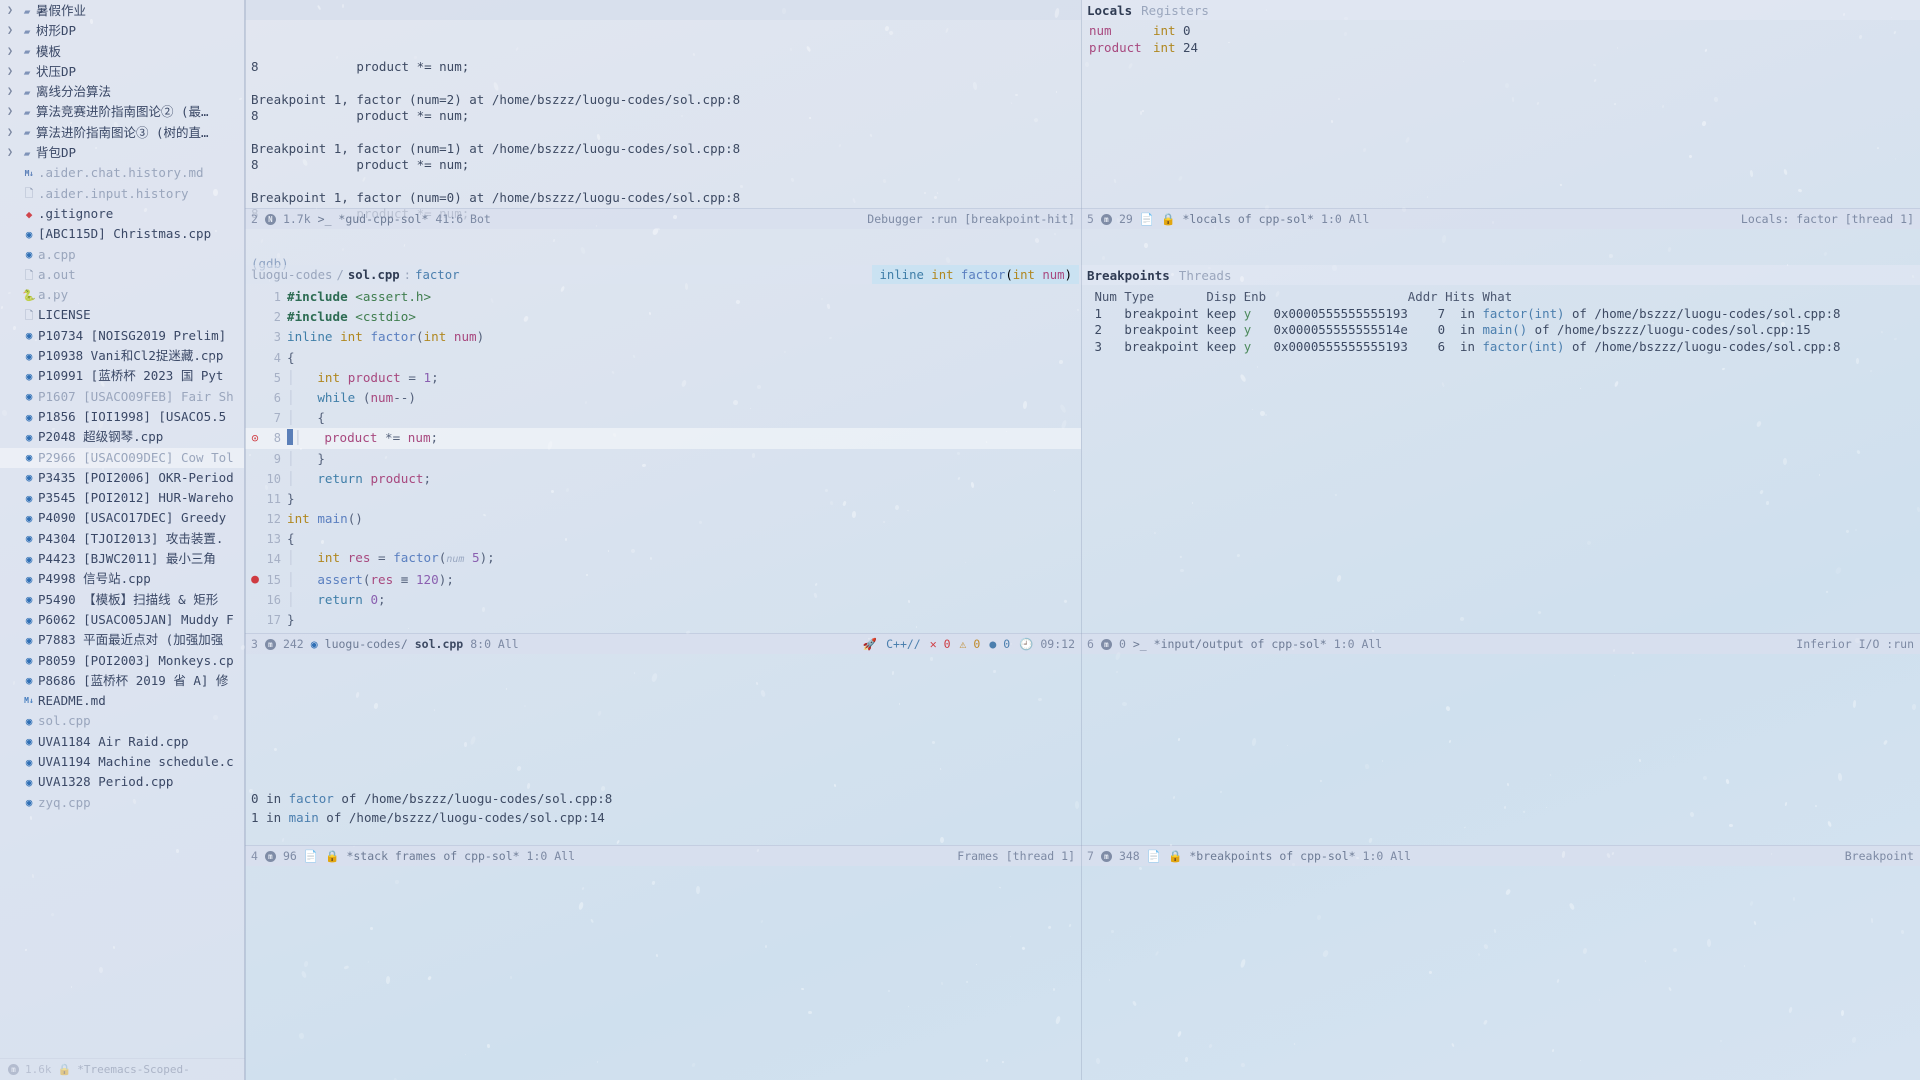  What do you see at coordinates (1205, 275) in the screenshot?
I see `tab-threads: Threads` at bounding box center [1205, 275].